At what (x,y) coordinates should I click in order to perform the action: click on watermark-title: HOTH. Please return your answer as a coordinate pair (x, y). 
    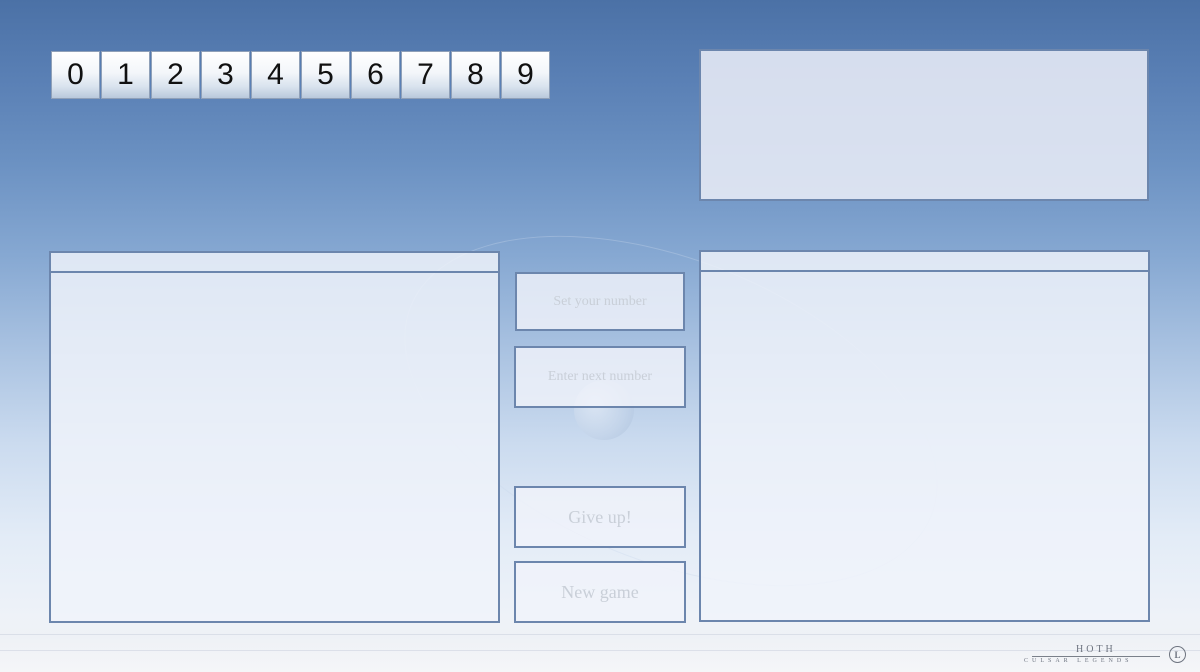
    Looking at the image, I should click on (1096, 649).